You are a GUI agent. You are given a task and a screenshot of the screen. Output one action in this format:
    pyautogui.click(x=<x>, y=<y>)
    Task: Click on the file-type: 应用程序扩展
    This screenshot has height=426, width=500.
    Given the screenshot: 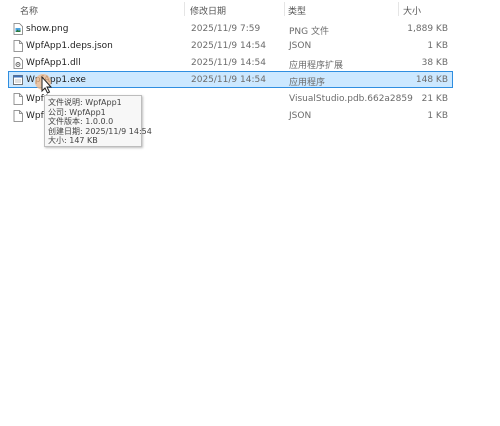 What is the action you would take?
    pyautogui.click(x=316, y=66)
    